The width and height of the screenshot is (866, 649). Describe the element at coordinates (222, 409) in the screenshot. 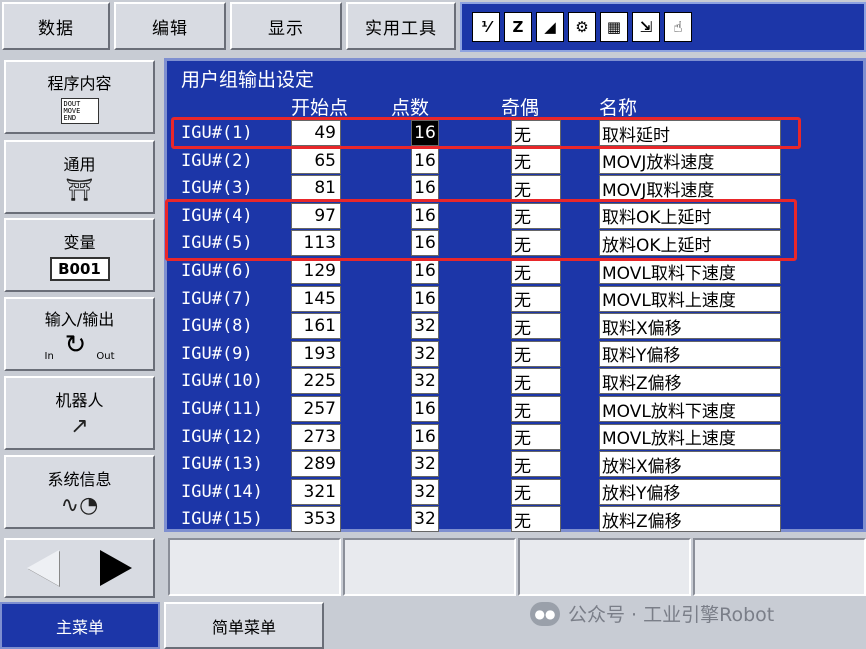

I see `row-id: IGU#(11)` at that location.